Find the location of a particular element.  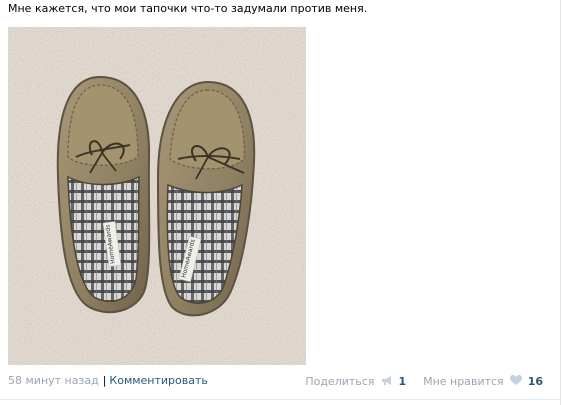

comment-link: Комментировать is located at coordinates (158, 380).